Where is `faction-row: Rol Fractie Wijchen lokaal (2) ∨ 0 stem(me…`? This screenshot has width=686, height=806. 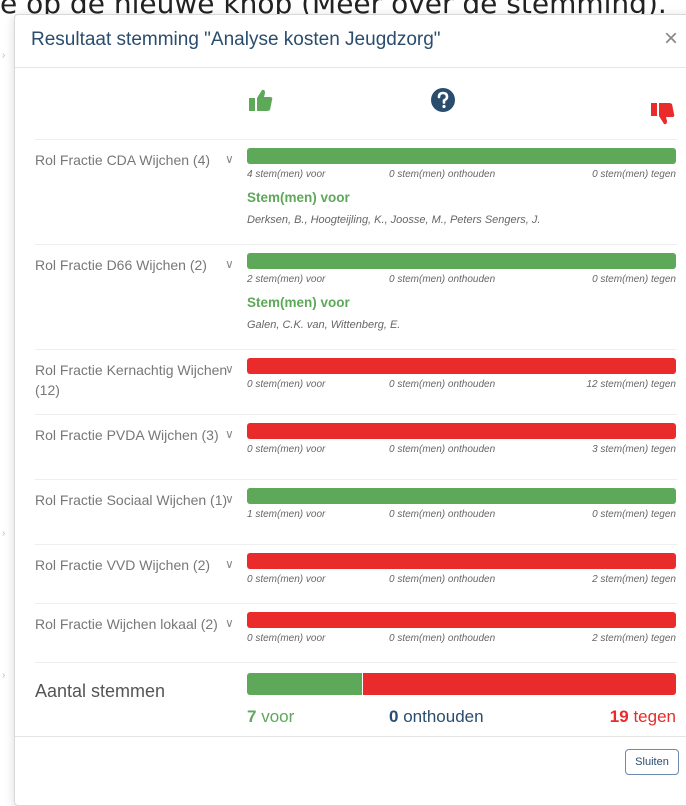
faction-row: Rol Fractie Wijchen lokaal (2) ∨ 0 stem(me… is located at coordinates (356, 633).